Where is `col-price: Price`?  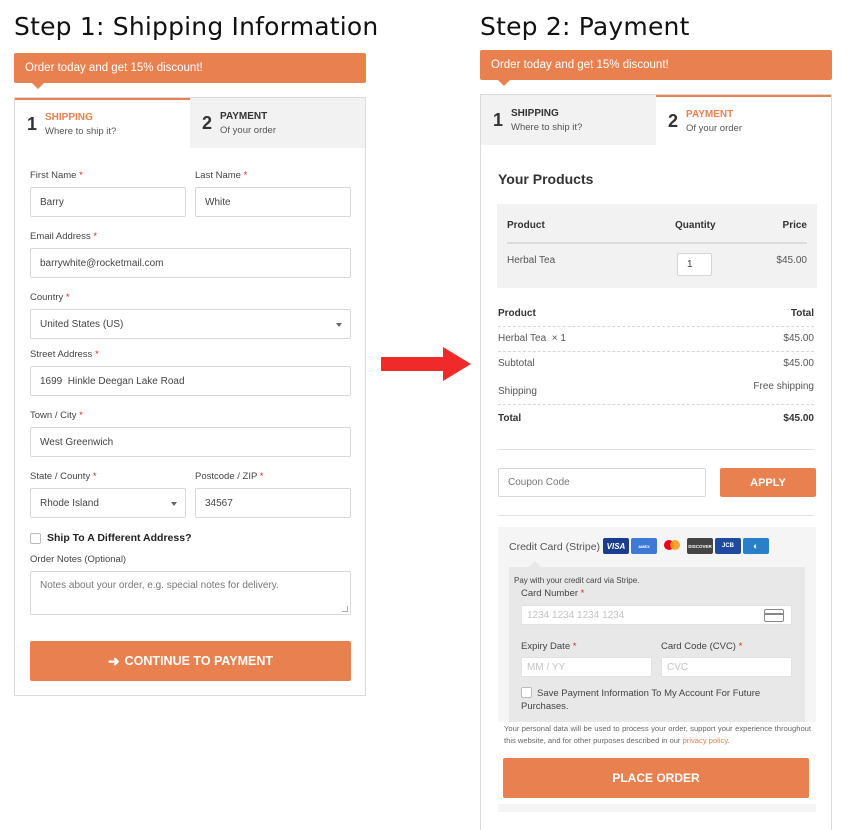 col-price: Price is located at coordinates (794, 225).